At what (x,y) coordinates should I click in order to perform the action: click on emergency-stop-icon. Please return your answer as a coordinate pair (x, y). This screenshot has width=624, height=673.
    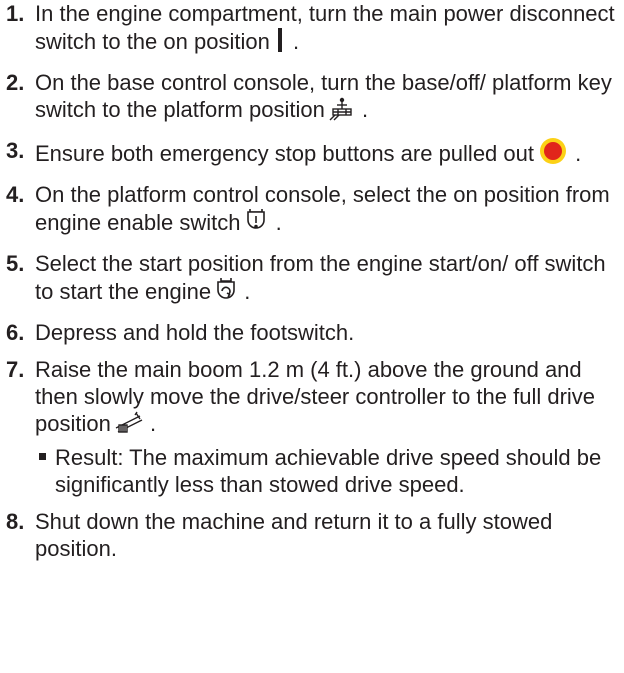
    Looking at the image, I should click on (553, 154).